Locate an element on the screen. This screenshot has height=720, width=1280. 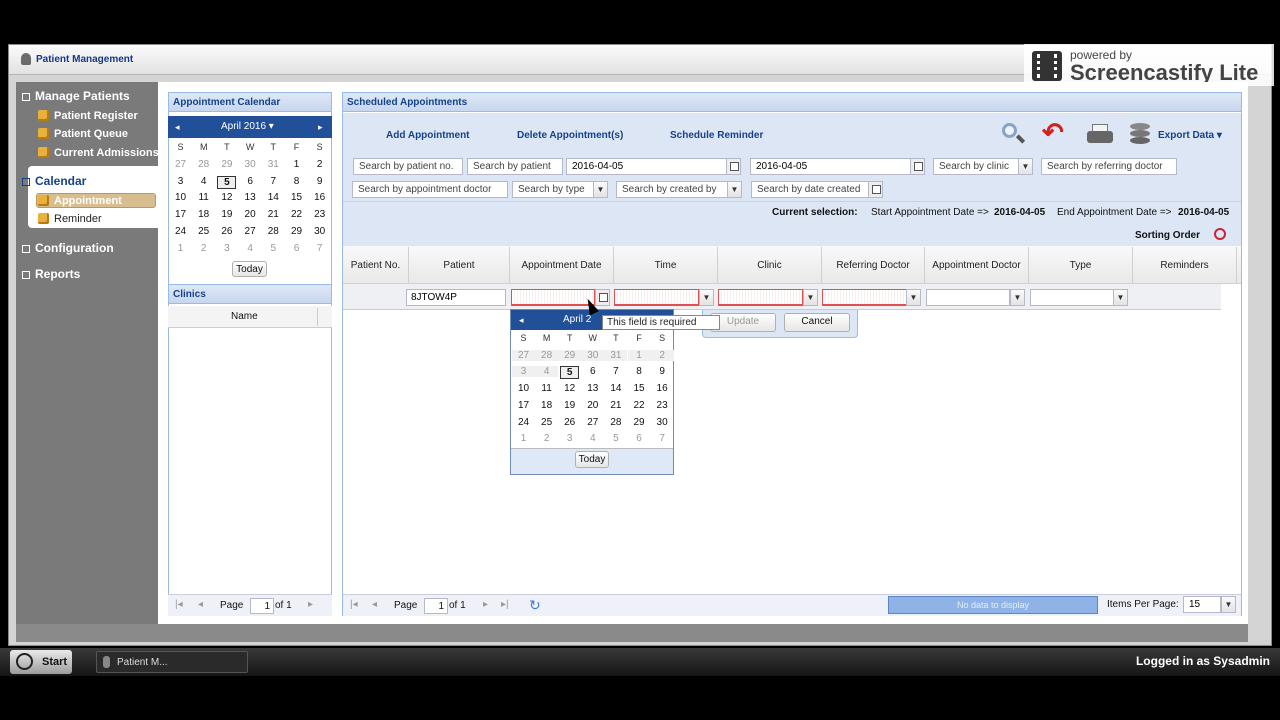
schedule-reminder-button: Schedule Reminder is located at coordinates (716, 135).